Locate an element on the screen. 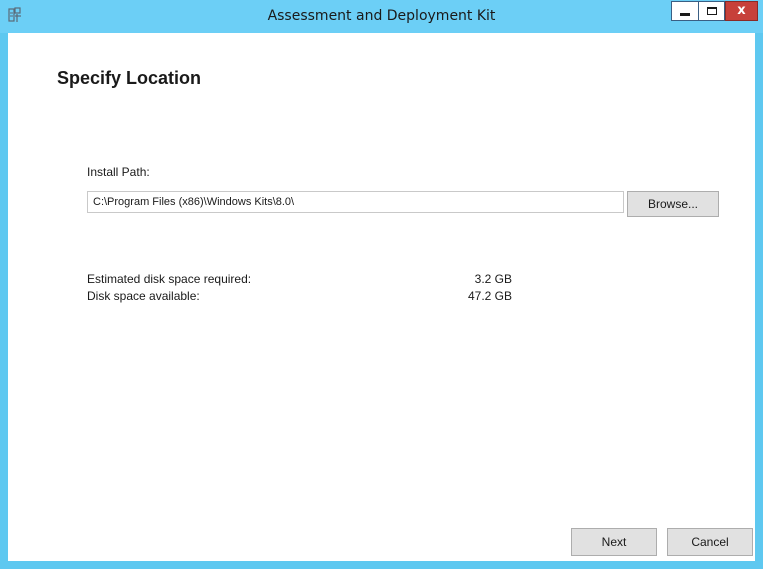  disk-required-value: 3.2 GB is located at coordinates (493, 279).